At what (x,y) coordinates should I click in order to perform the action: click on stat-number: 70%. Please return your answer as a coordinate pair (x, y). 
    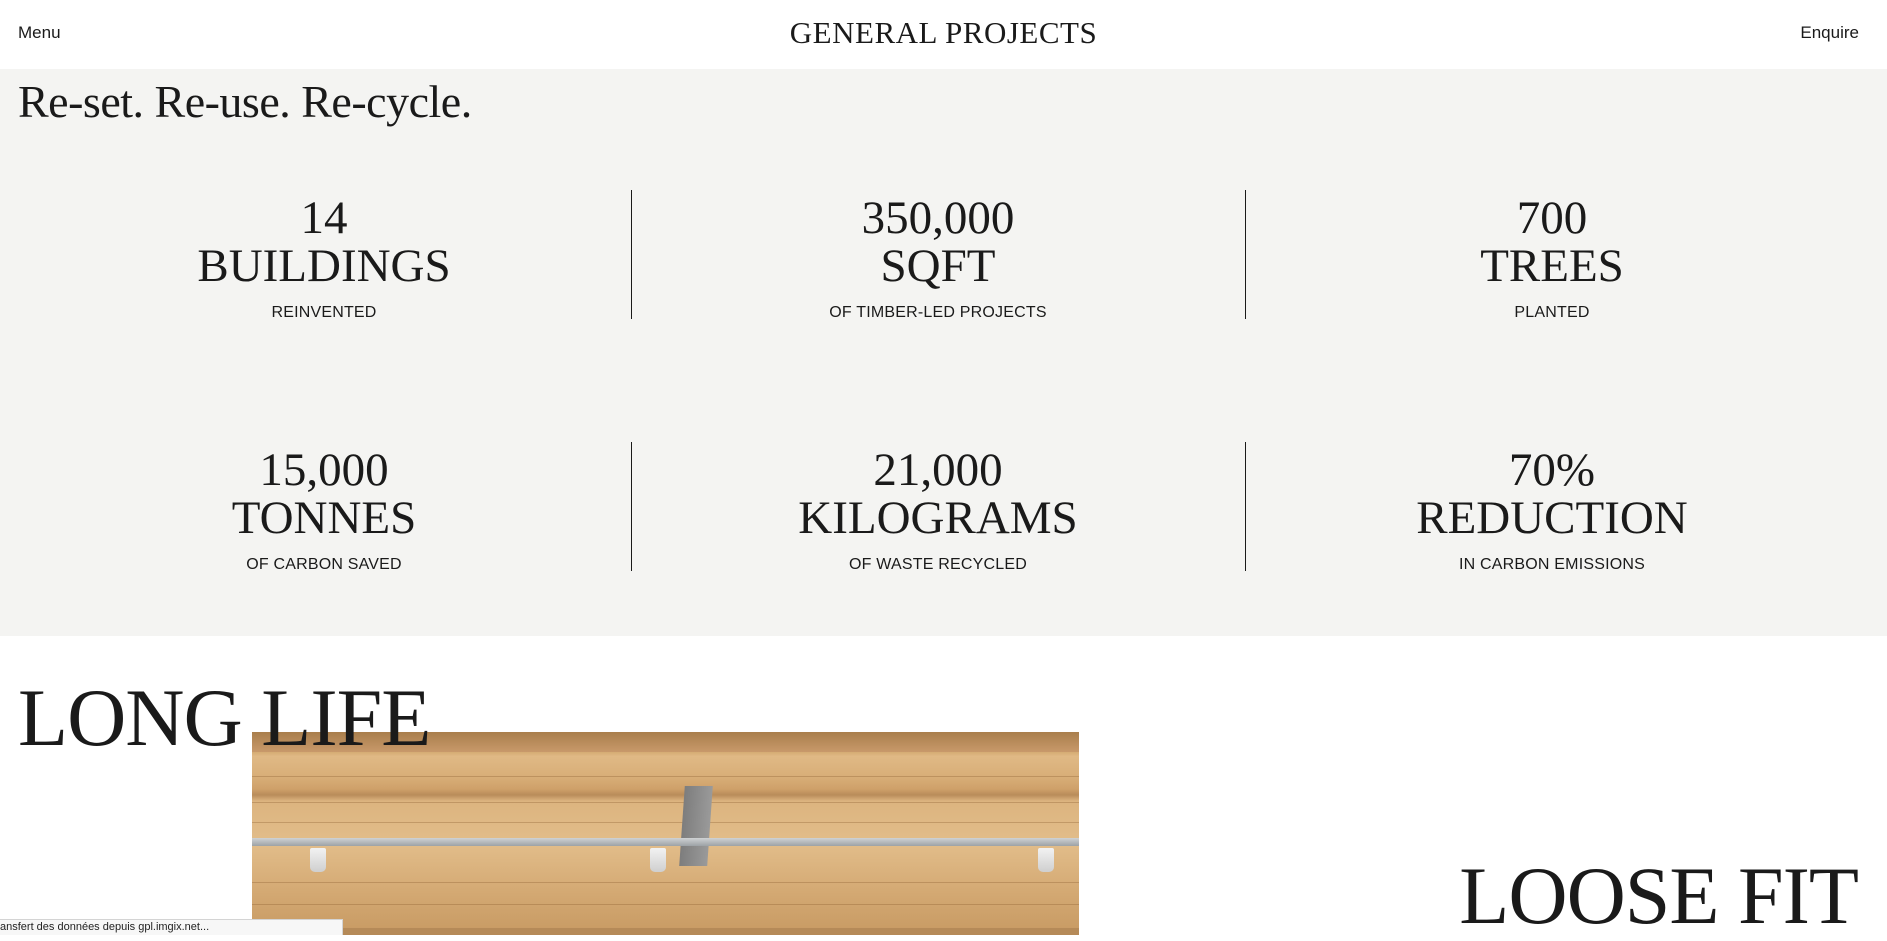
    Looking at the image, I should click on (1552, 470).